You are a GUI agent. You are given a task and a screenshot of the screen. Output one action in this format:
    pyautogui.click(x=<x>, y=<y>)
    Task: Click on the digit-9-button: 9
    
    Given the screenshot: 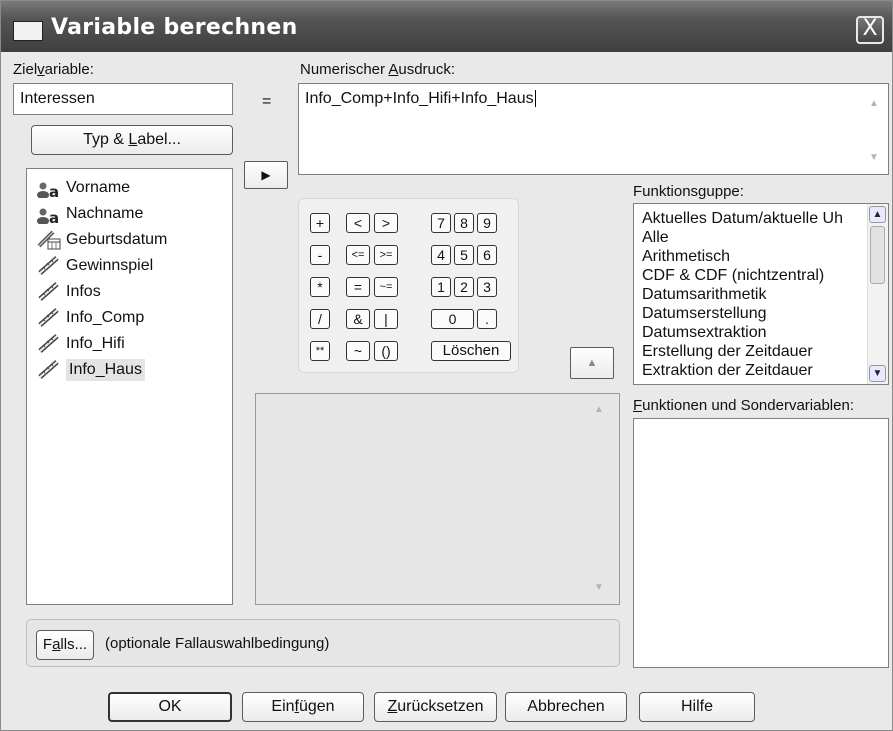 What is the action you would take?
    pyautogui.click(x=487, y=223)
    